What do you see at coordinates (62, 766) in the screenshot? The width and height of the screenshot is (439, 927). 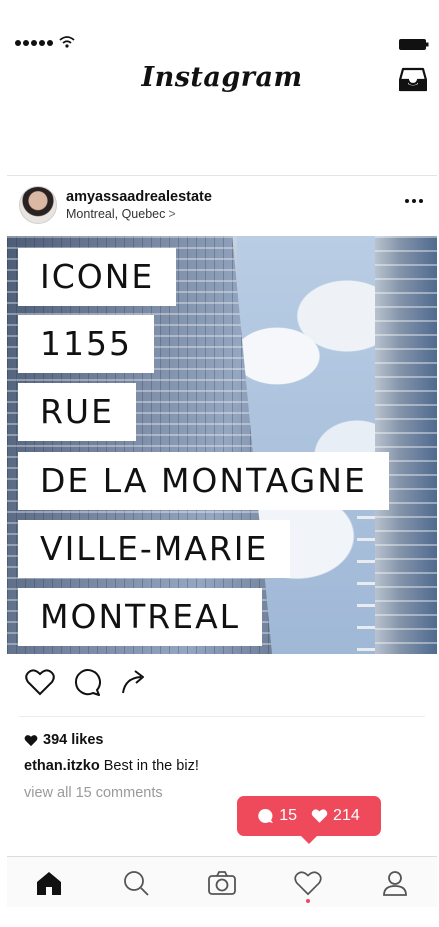 I see `comment-username: ethan.itzko` at bounding box center [62, 766].